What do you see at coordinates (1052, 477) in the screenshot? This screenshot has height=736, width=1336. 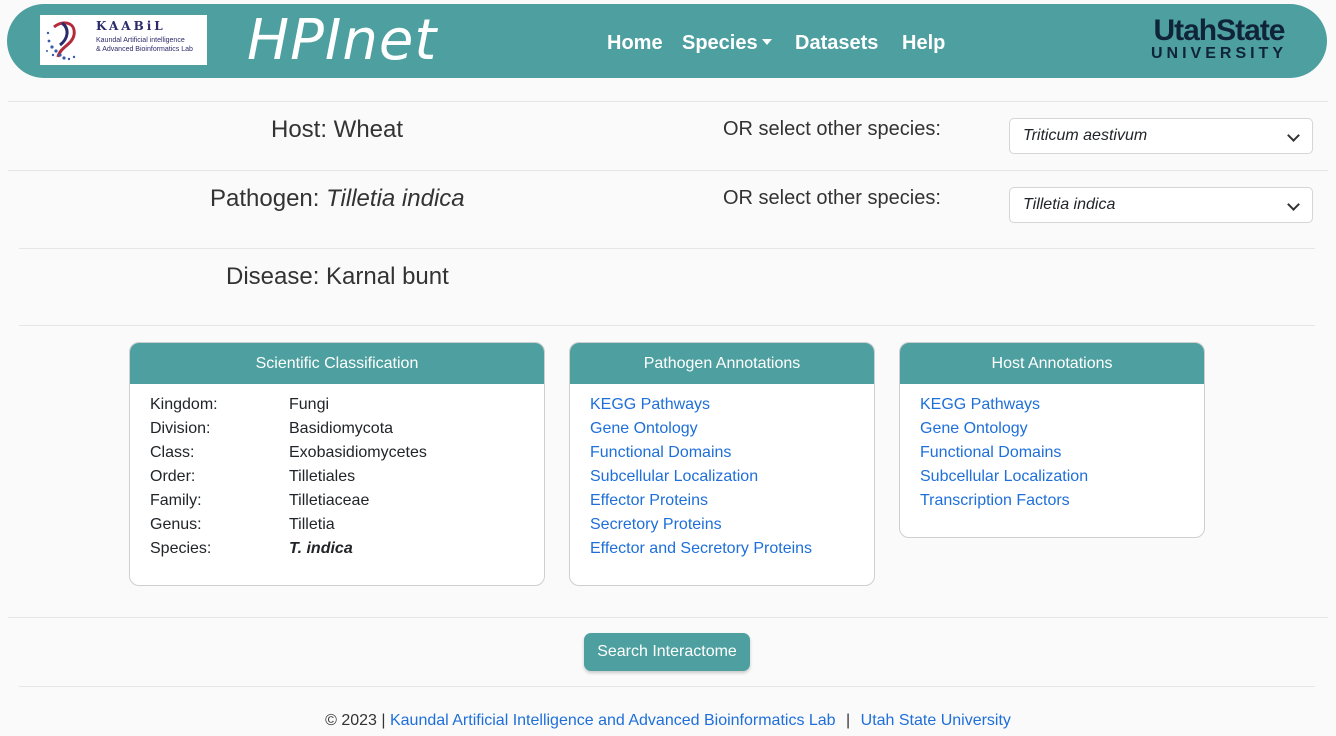 I see `host-subcellular-localization-link: Subcellular Localization` at bounding box center [1052, 477].